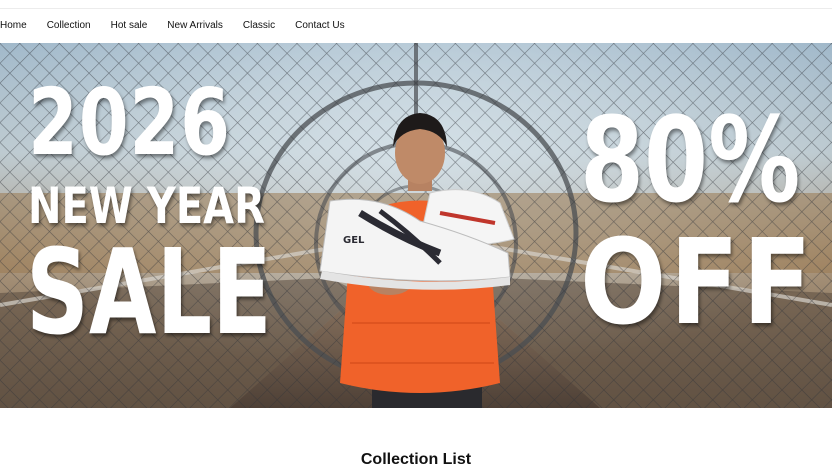 This screenshot has width=832, height=468. Describe the element at coordinates (69, 26) in the screenshot. I see `nav-collection: Collection` at that location.